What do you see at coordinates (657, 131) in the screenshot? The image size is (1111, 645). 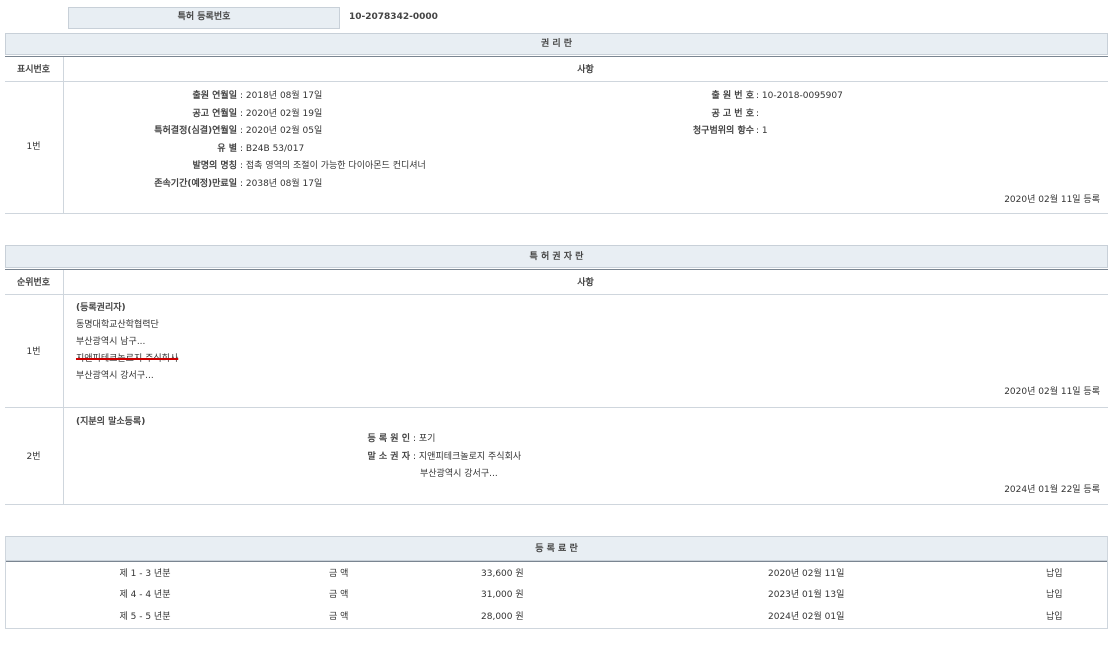 I see `rights-label: 청구범위의 항수` at bounding box center [657, 131].